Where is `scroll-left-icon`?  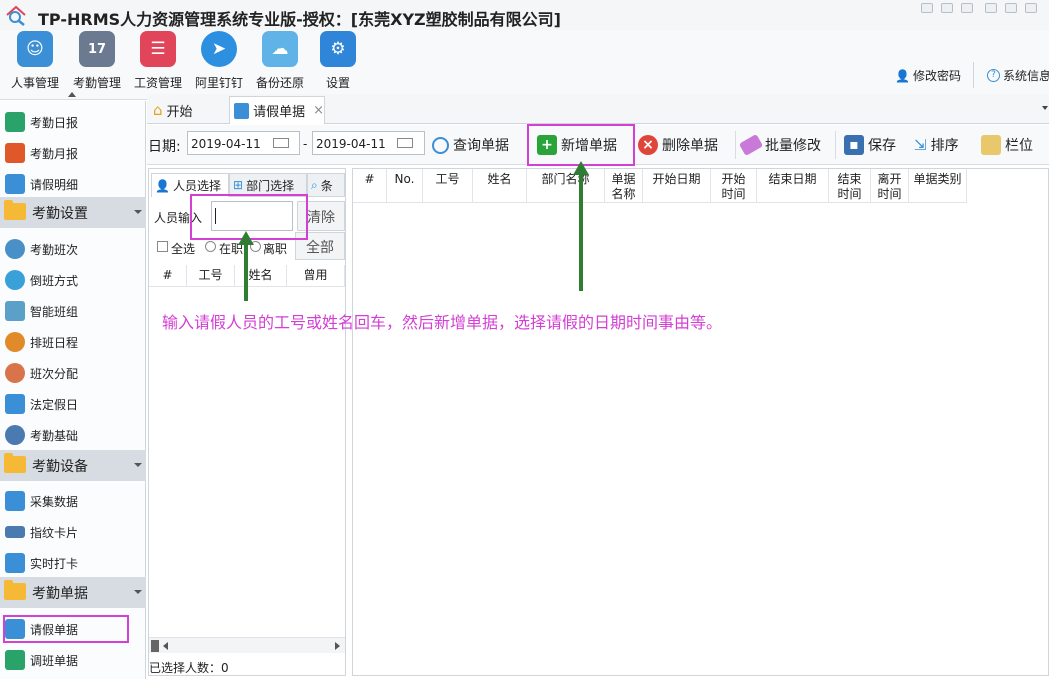
scroll-left-icon is located at coordinates (165, 646).